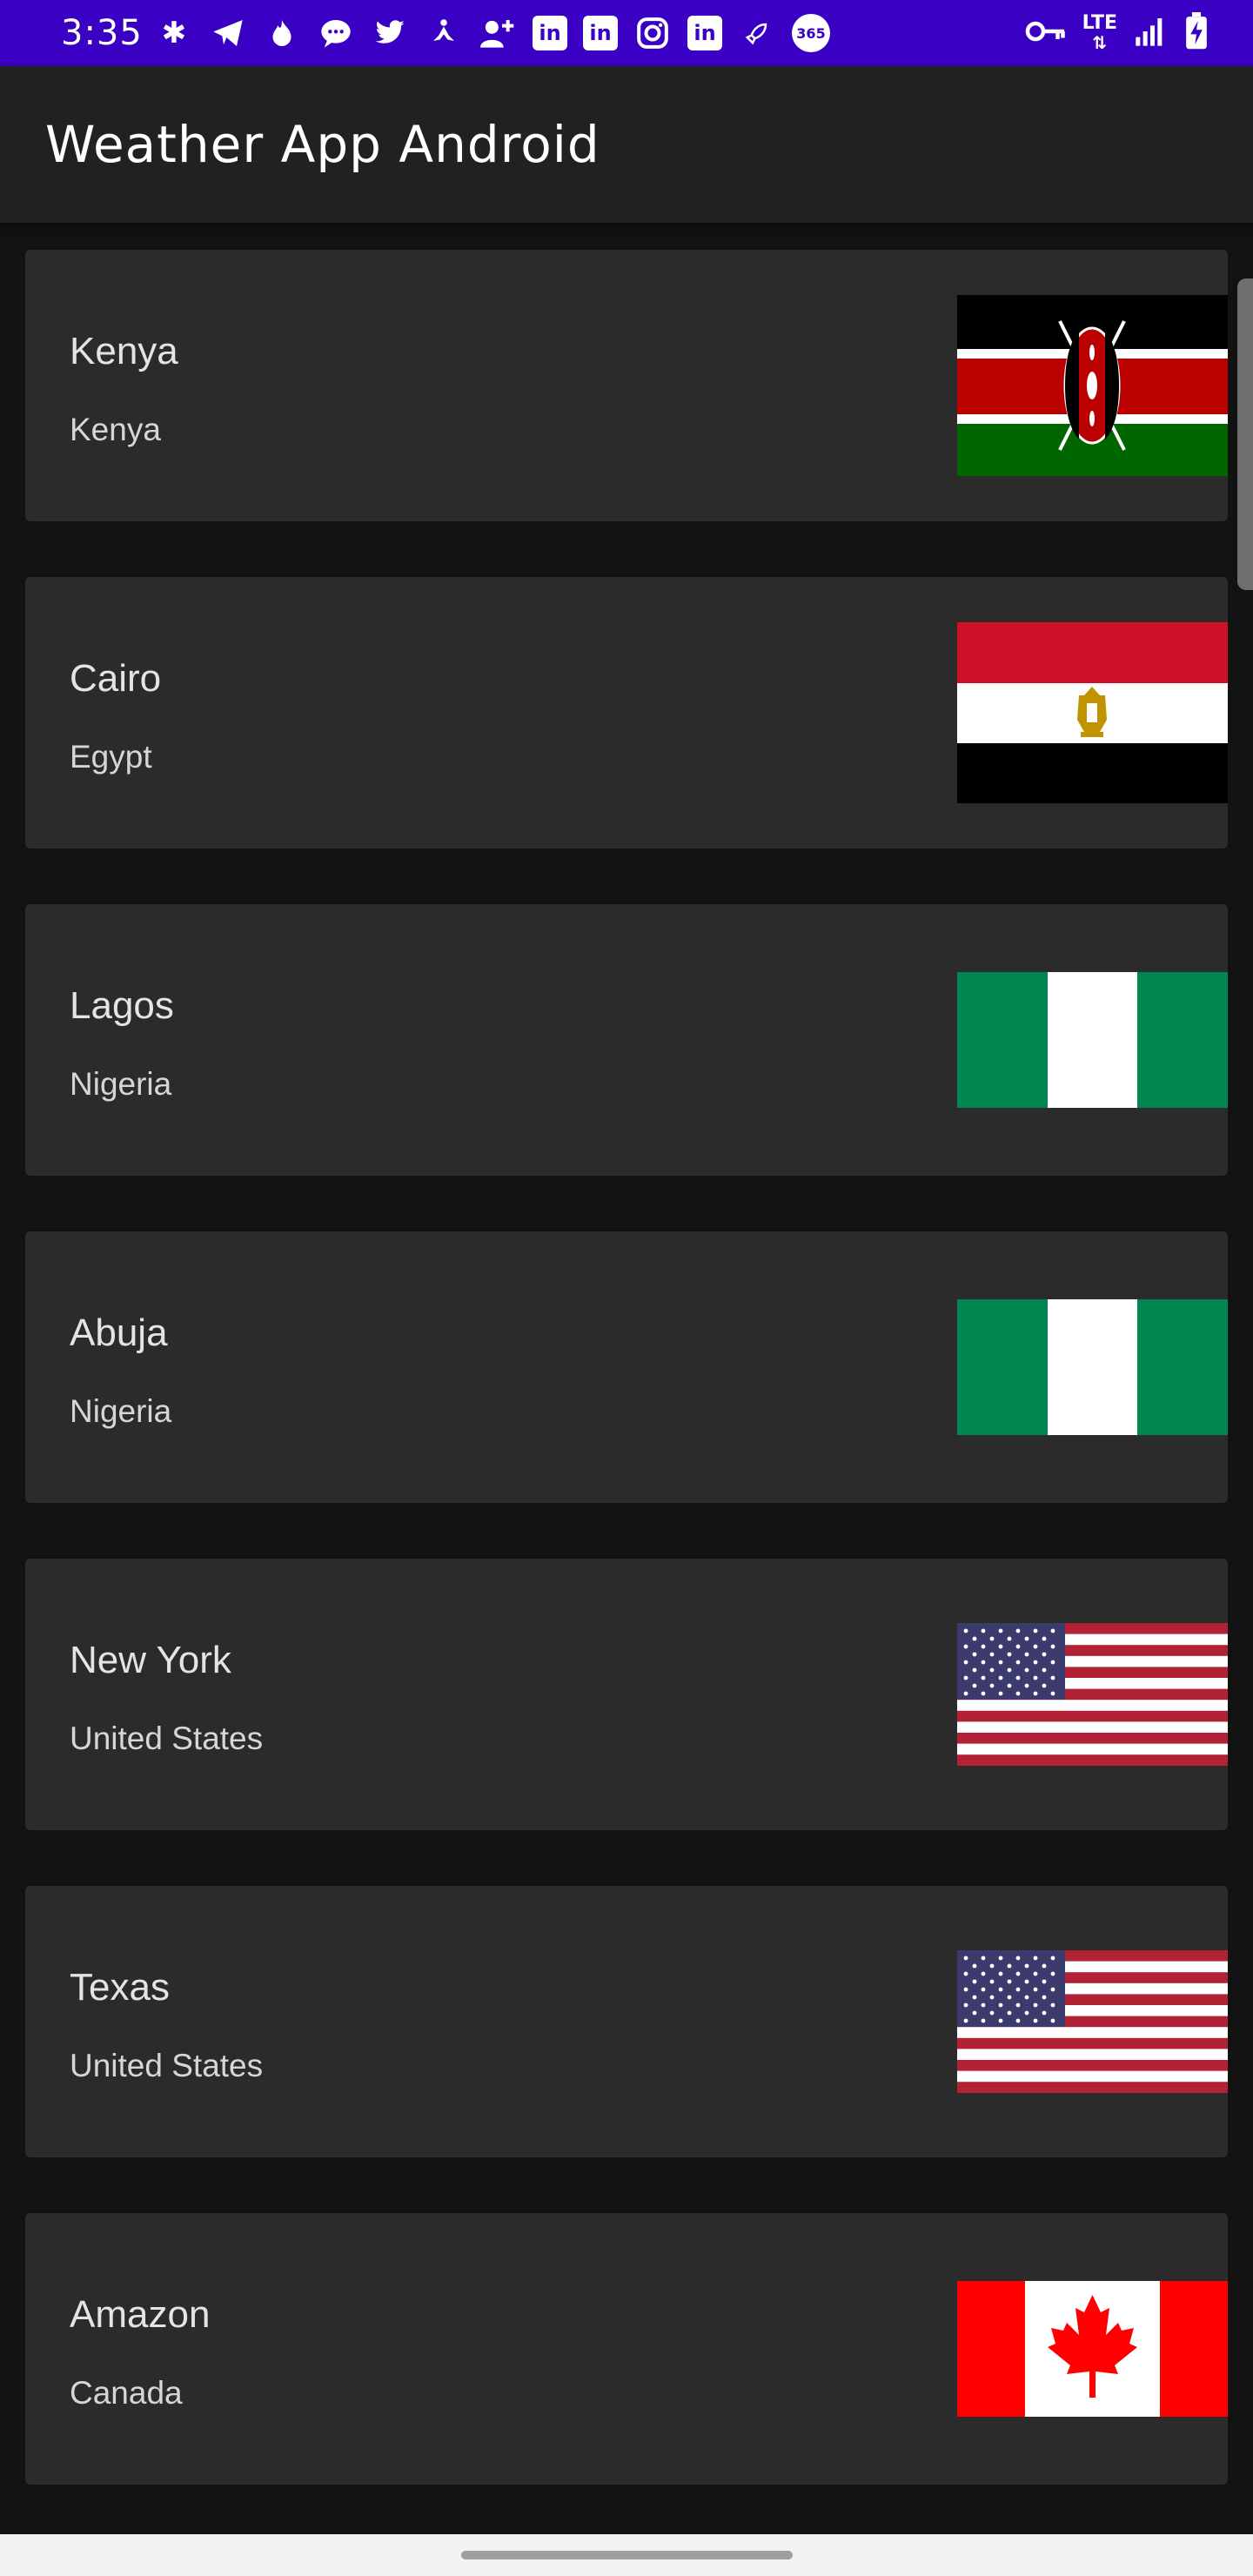  I want to click on country-name: Egypt, so click(111, 757).